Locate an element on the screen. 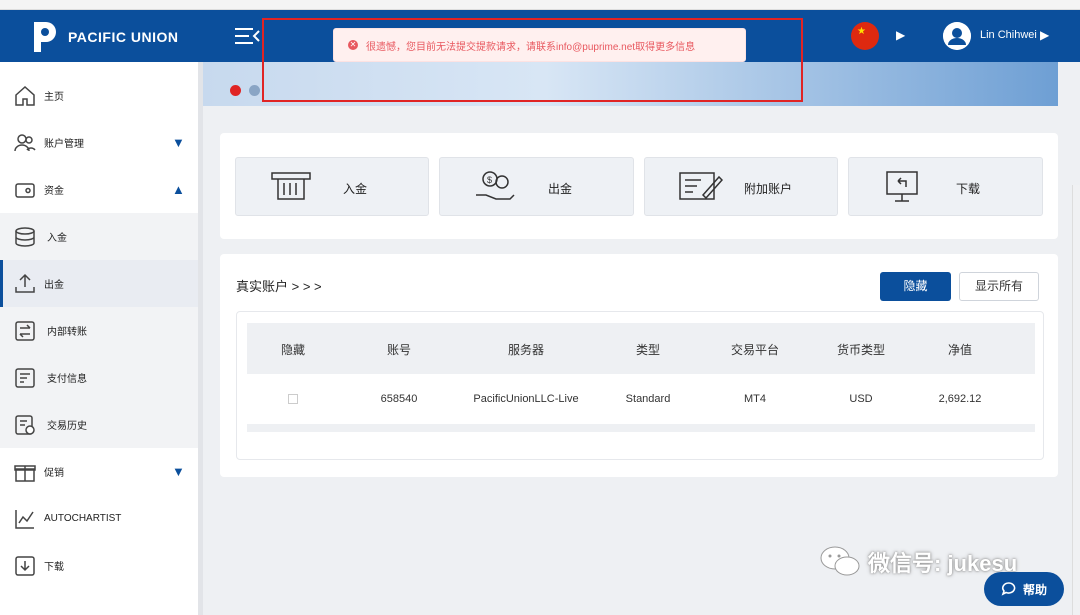  banner-dot-active is located at coordinates (235, 90).